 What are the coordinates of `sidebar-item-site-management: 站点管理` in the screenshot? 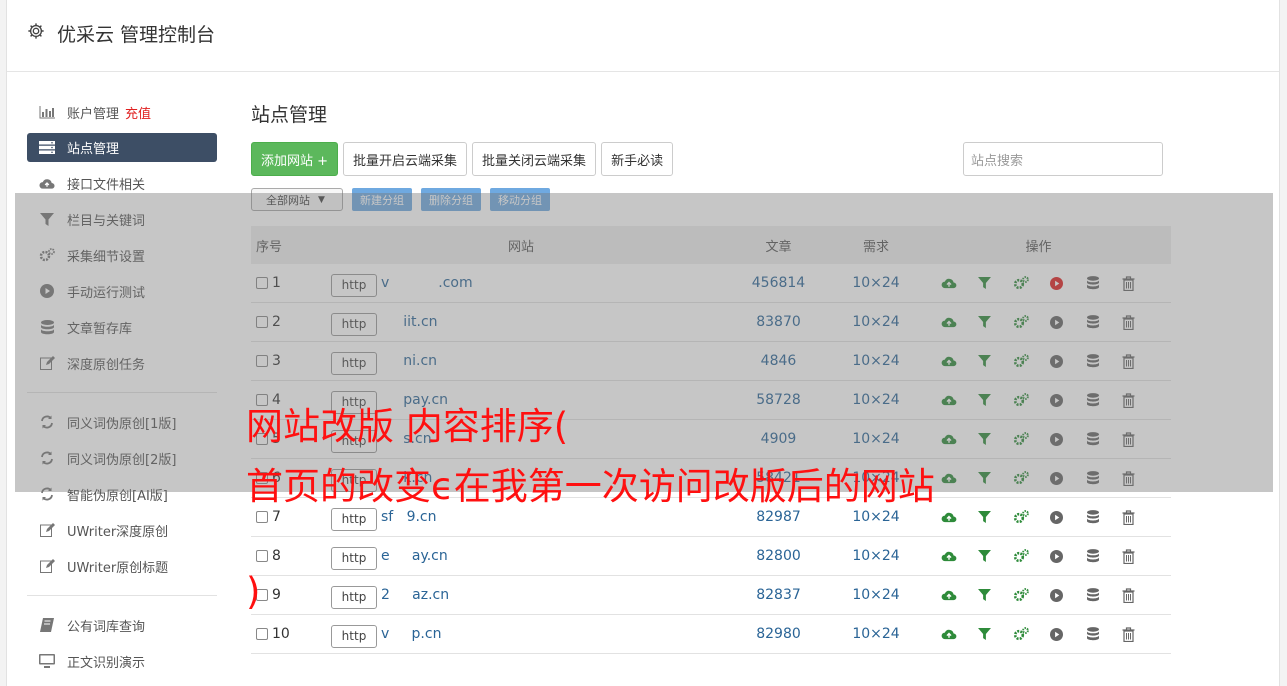 It's located at (122, 147).